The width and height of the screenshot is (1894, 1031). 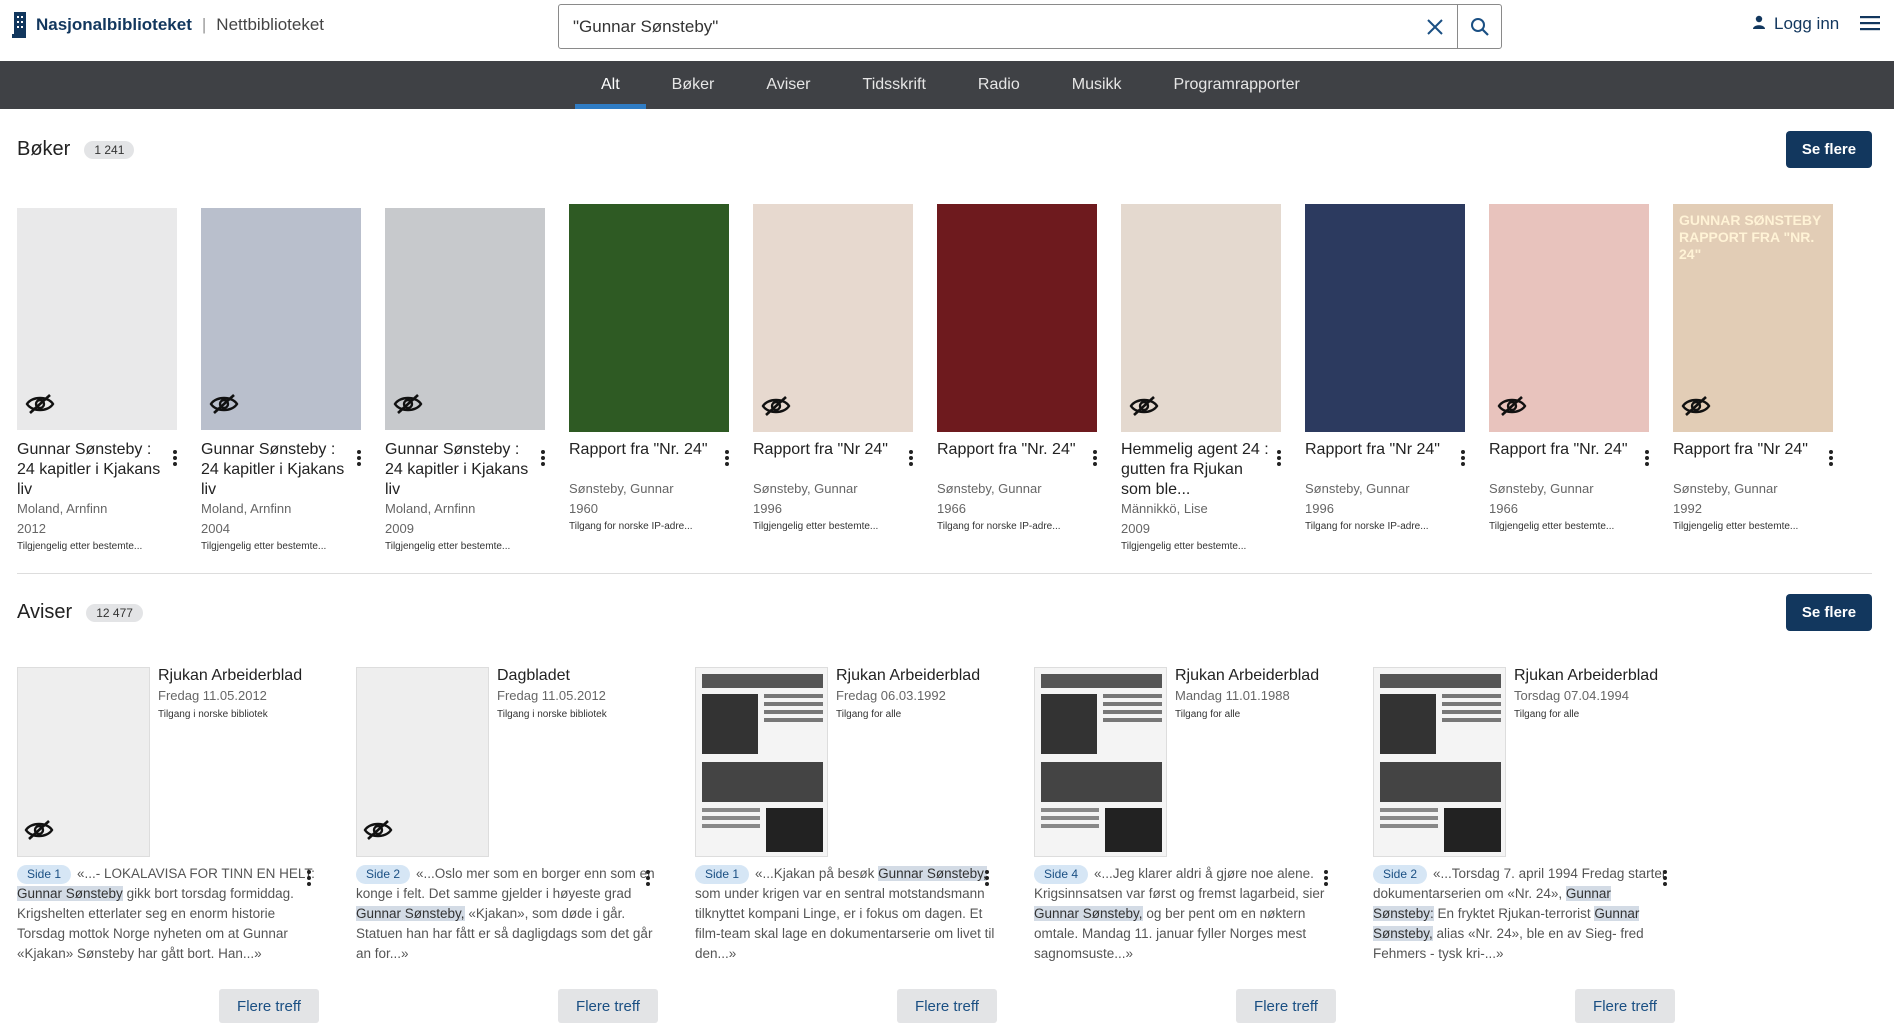 I want to click on login-button: Logg inn, so click(x=1795, y=24).